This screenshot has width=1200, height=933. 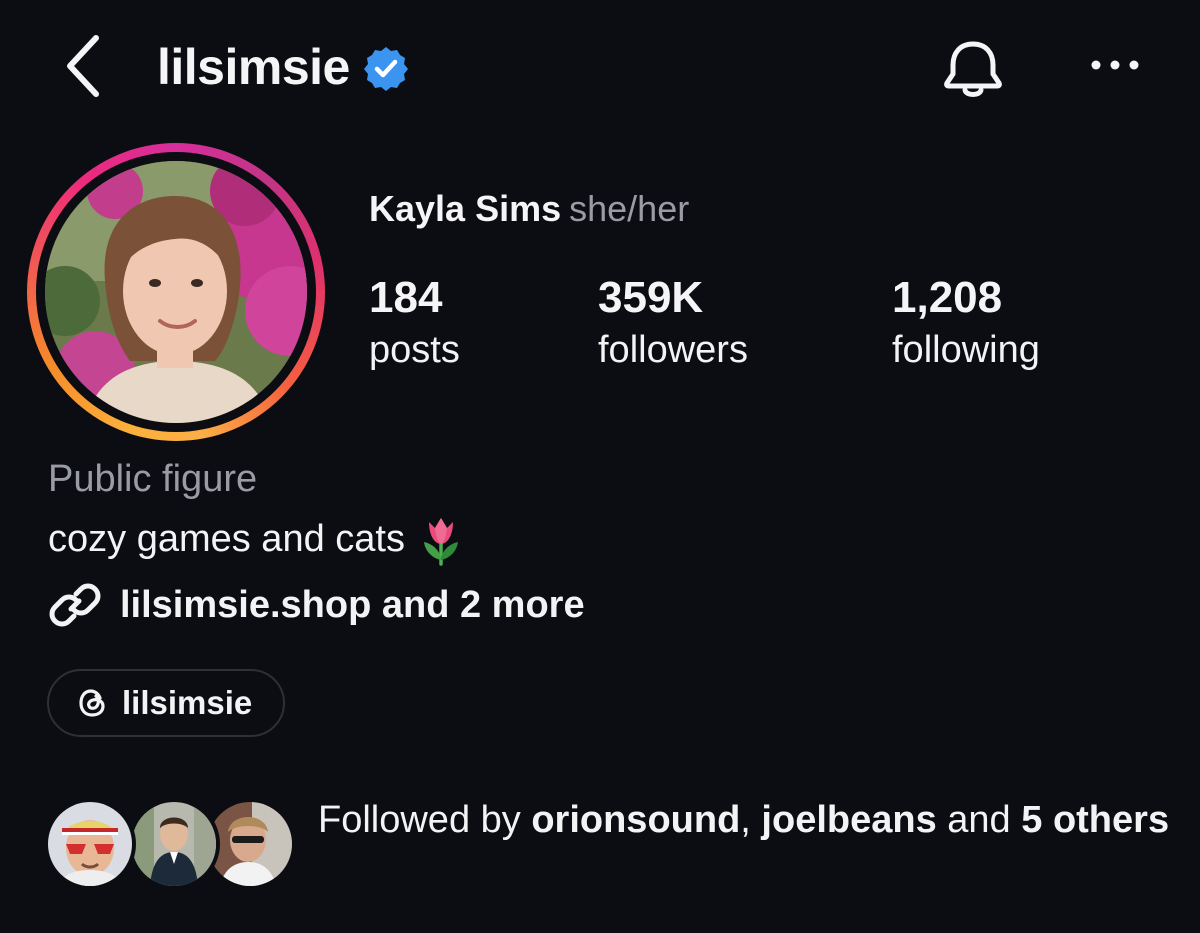 I want to click on followed-by-user-joelbeans: joelbeans, so click(x=848, y=820).